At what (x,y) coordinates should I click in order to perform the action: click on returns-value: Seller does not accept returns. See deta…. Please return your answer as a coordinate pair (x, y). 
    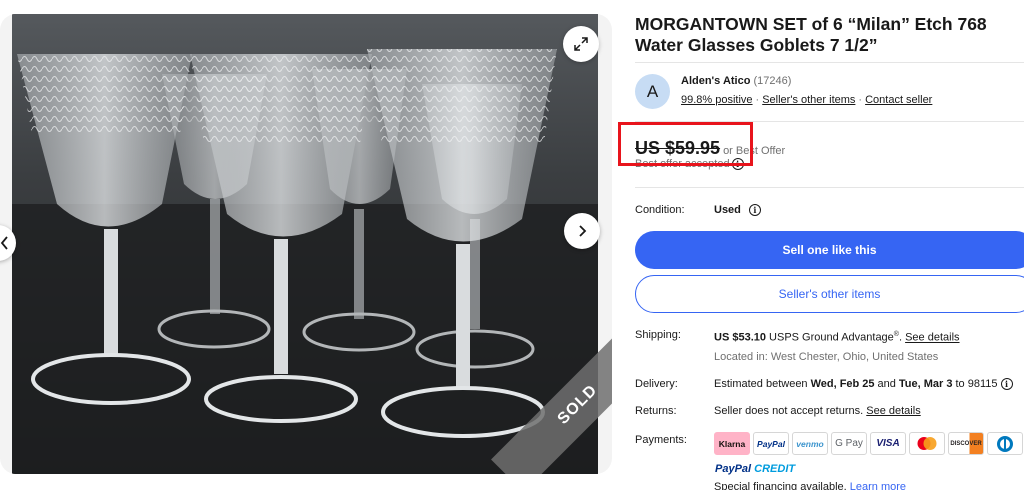
    Looking at the image, I should click on (817, 411).